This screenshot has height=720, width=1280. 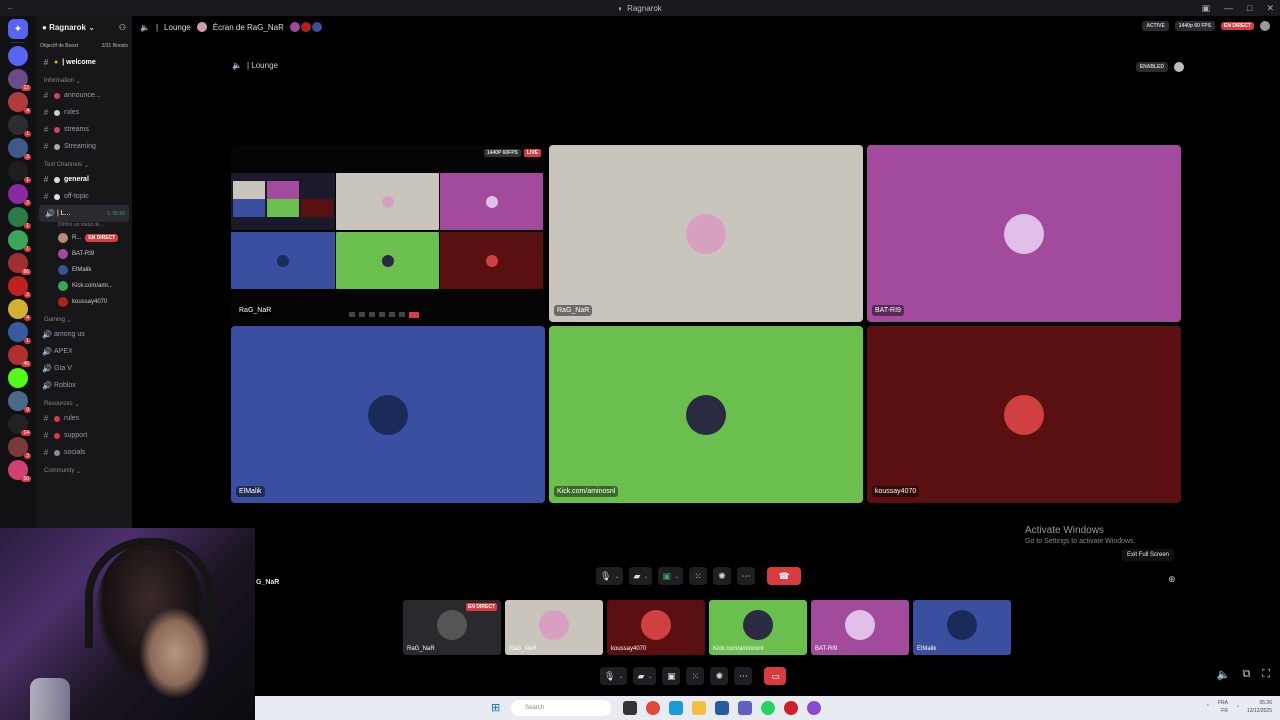 I want to click on server-icon: 50, so click(x=19, y=471).